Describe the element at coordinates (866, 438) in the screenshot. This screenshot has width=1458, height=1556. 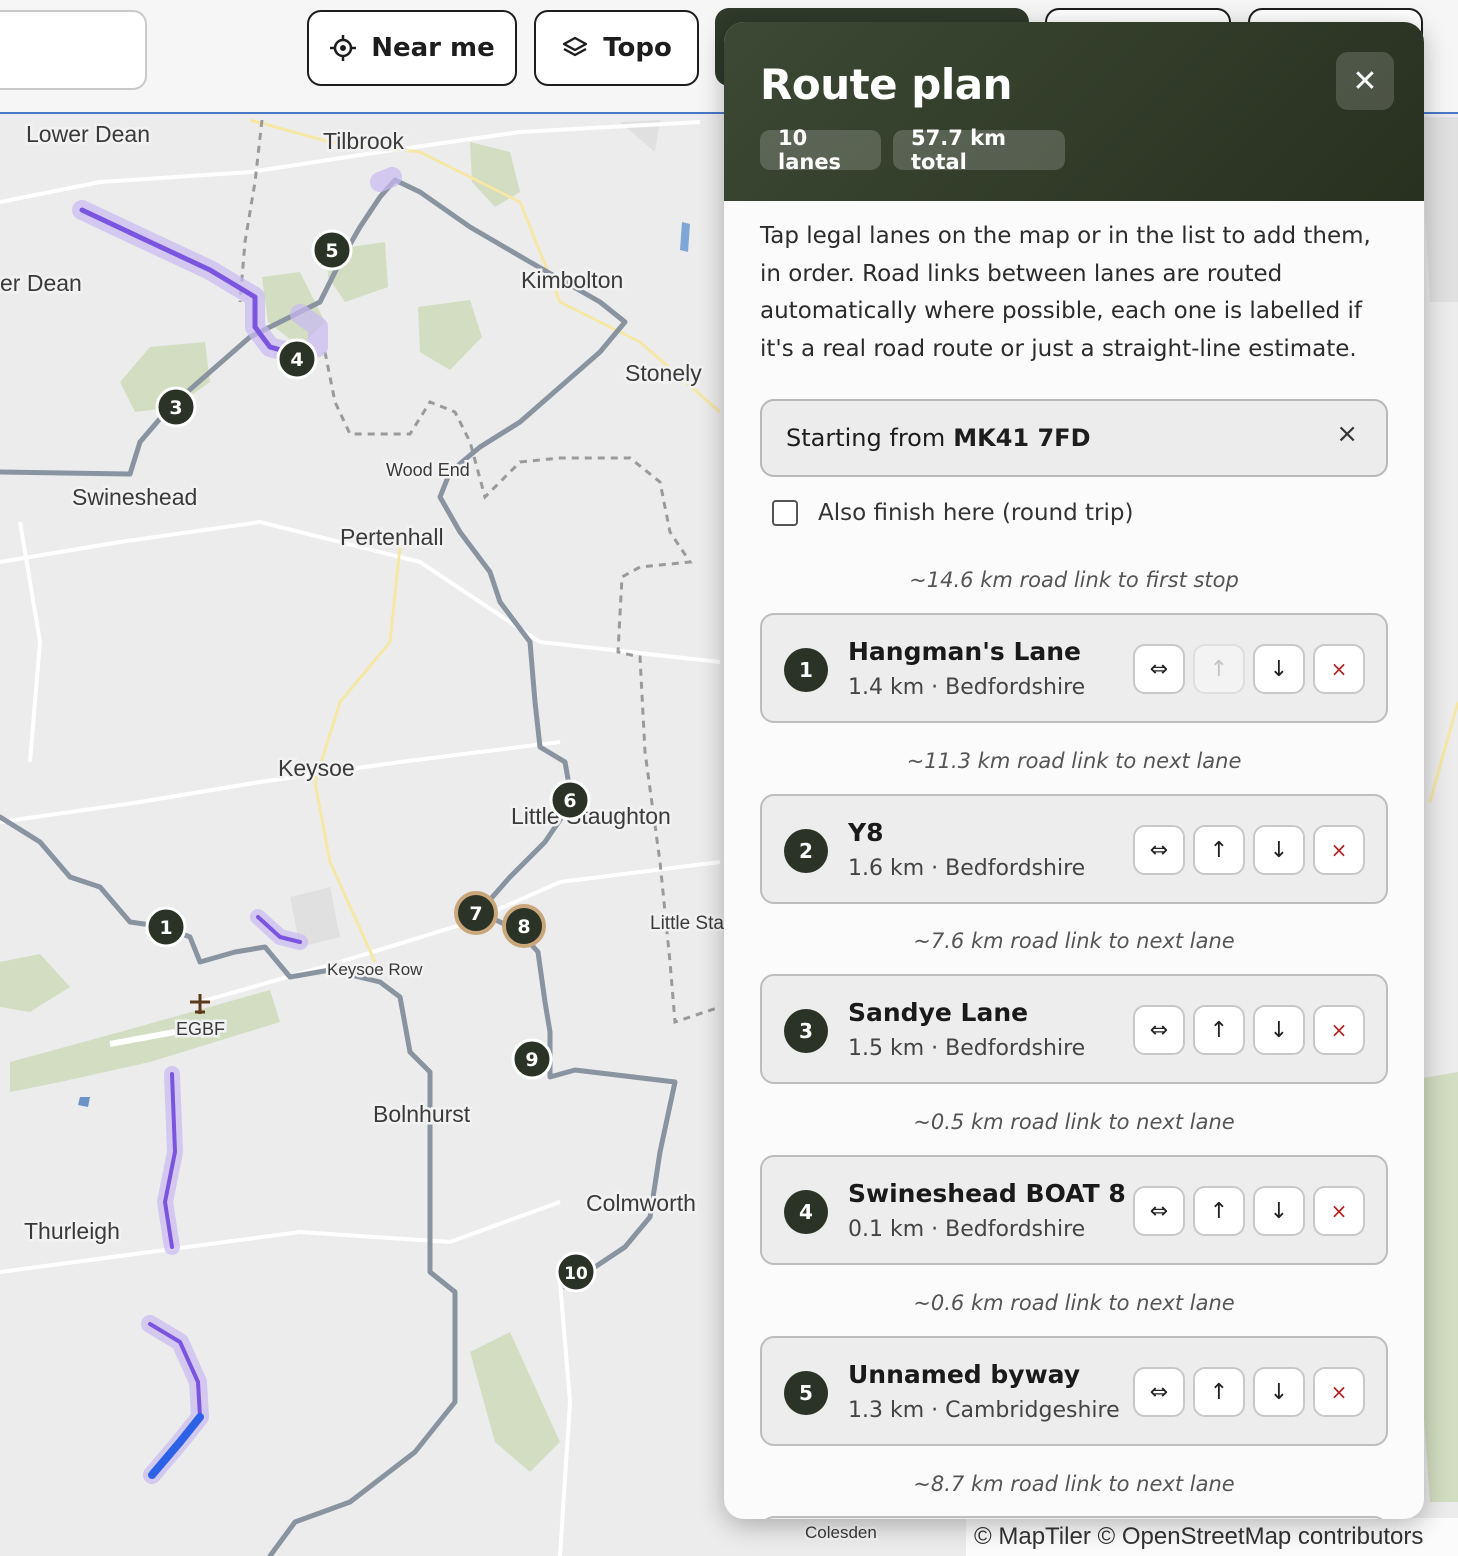
I see `start-prefix: Starting from` at that location.